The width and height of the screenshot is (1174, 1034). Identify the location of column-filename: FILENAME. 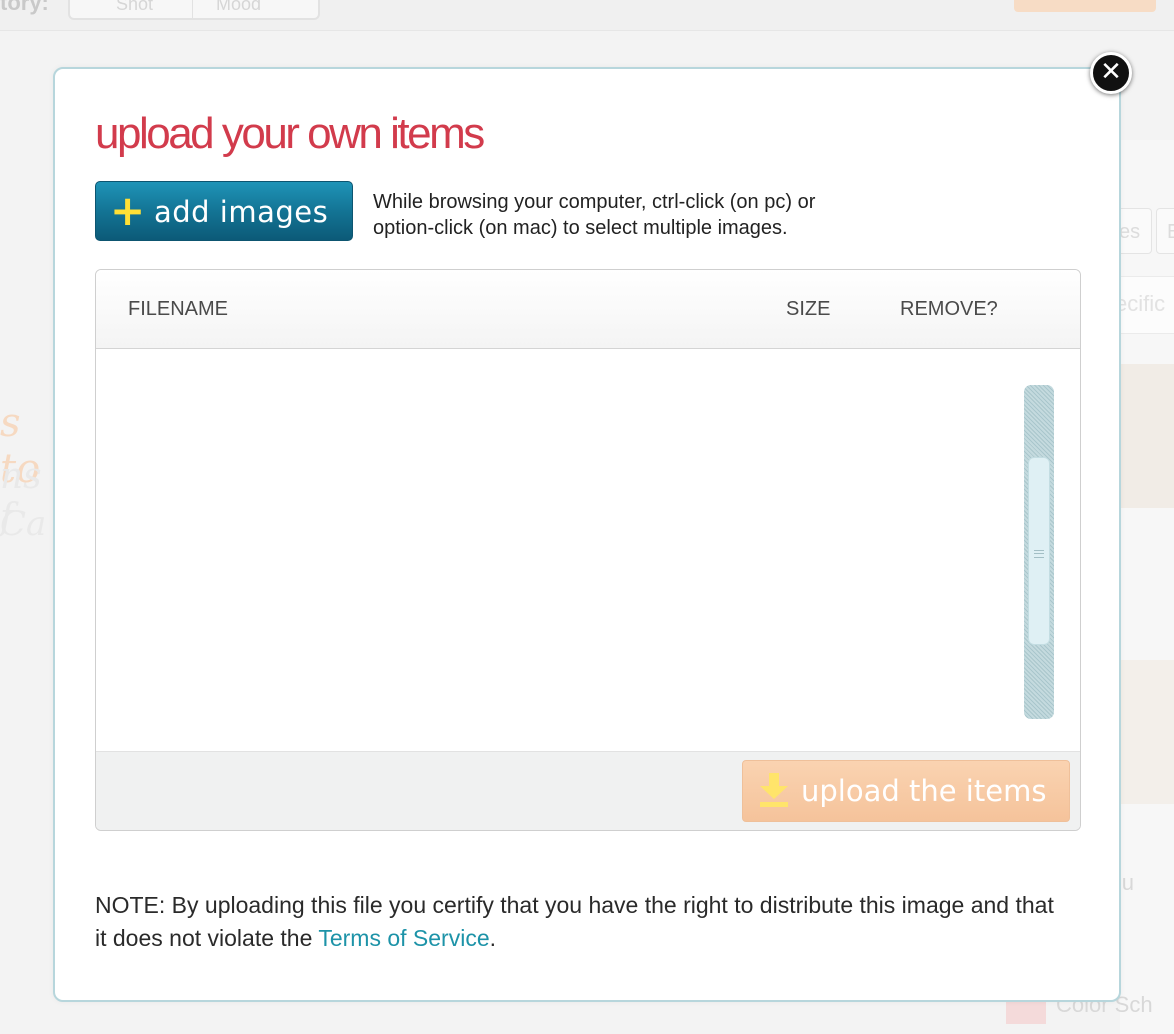
(178, 309).